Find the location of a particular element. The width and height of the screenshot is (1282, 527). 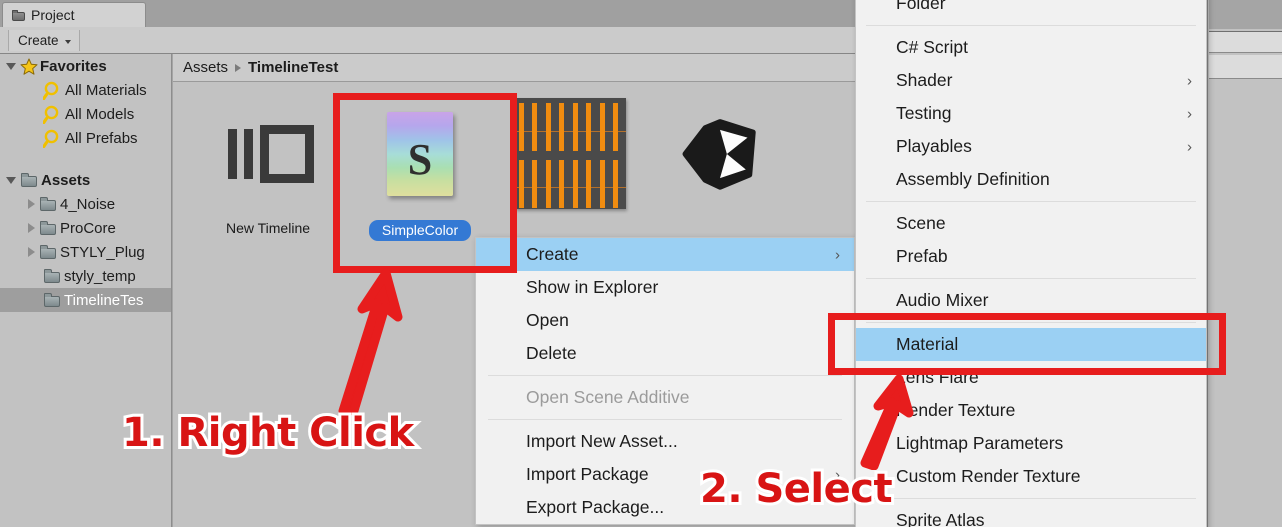

tab-project: Project is located at coordinates (74, 14).